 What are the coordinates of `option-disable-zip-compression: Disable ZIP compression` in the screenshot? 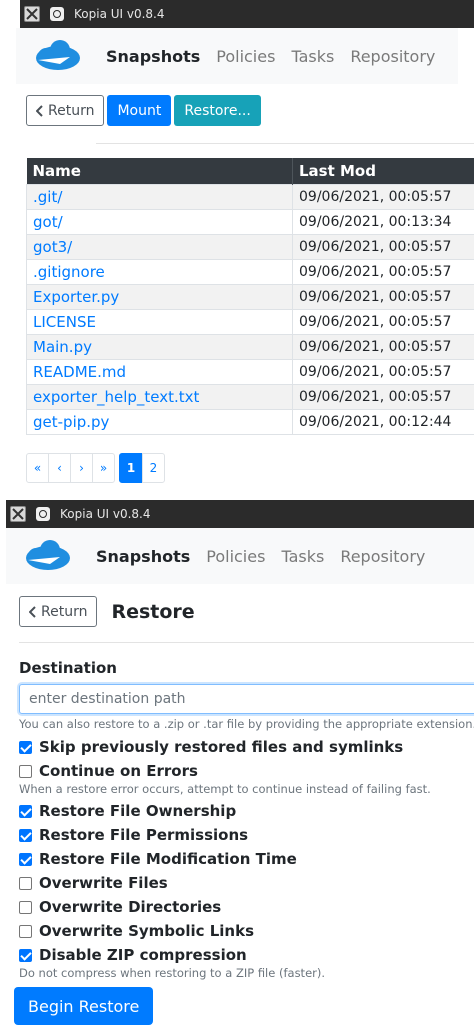 It's located at (133, 955).